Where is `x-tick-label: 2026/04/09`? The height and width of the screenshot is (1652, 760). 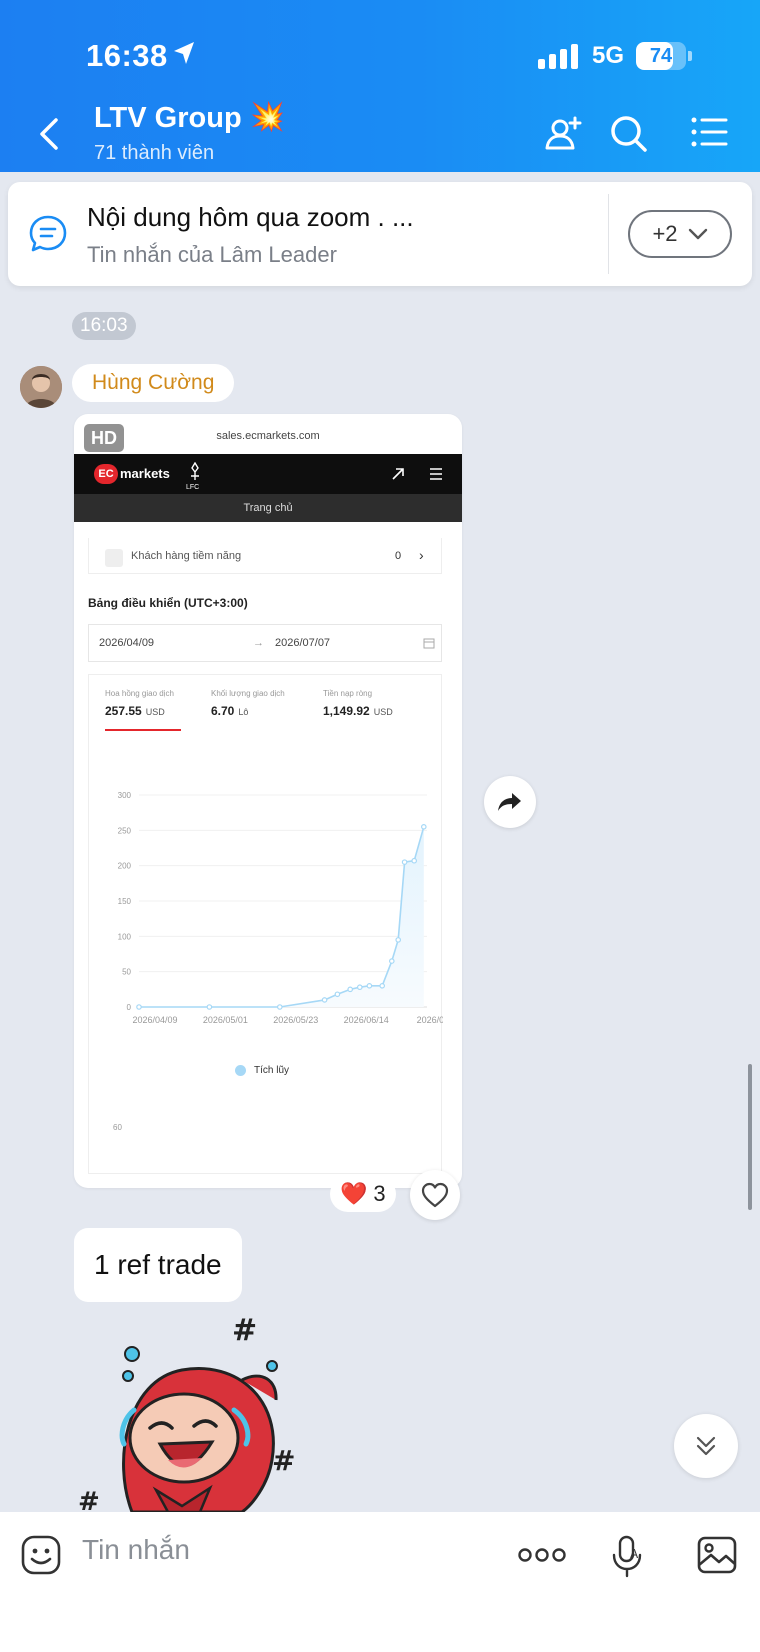 x-tick-label: 2026/04/09 is located at coordinates (154, 1020).